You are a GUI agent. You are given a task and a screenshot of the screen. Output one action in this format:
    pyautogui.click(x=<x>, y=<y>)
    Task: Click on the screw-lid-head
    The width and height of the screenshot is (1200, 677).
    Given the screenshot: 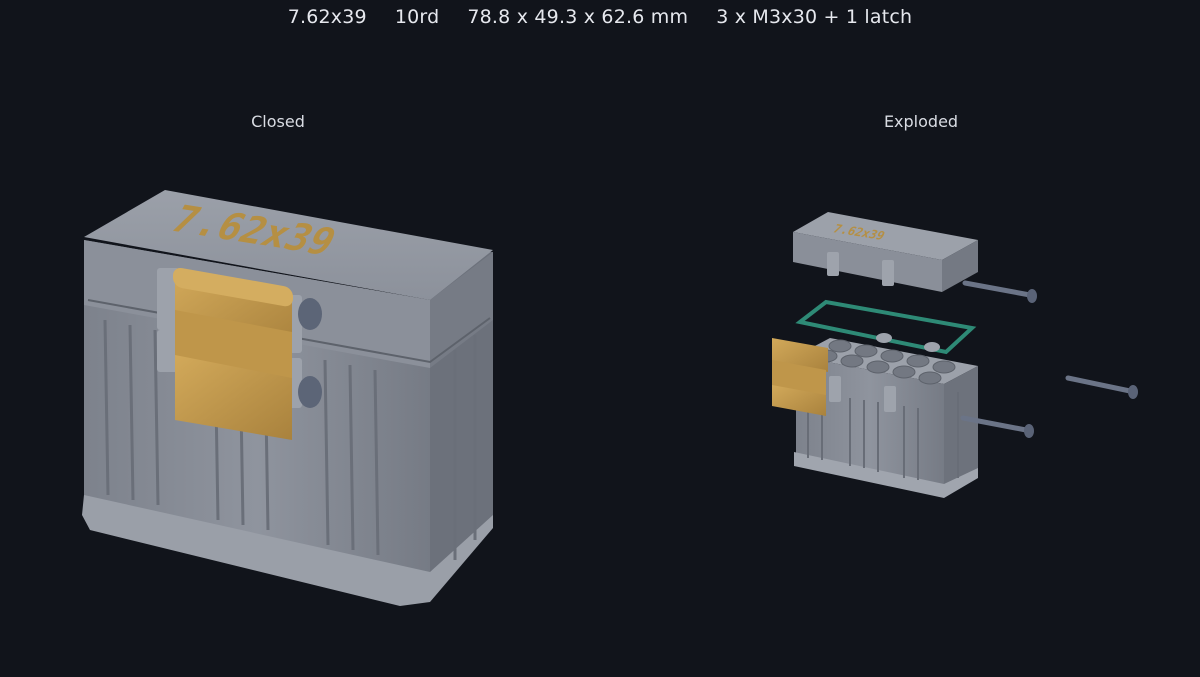 What is the action you would take?
    pyautogui.click(x=1032, y=296)
    